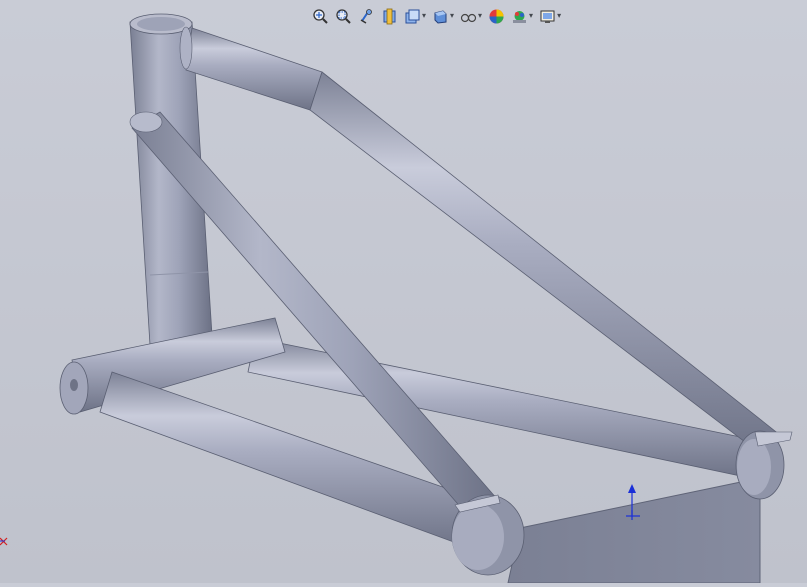  Describe the element at coordinates (412, 16) in the screenshot. I see `view-orientation-icon` at that location.